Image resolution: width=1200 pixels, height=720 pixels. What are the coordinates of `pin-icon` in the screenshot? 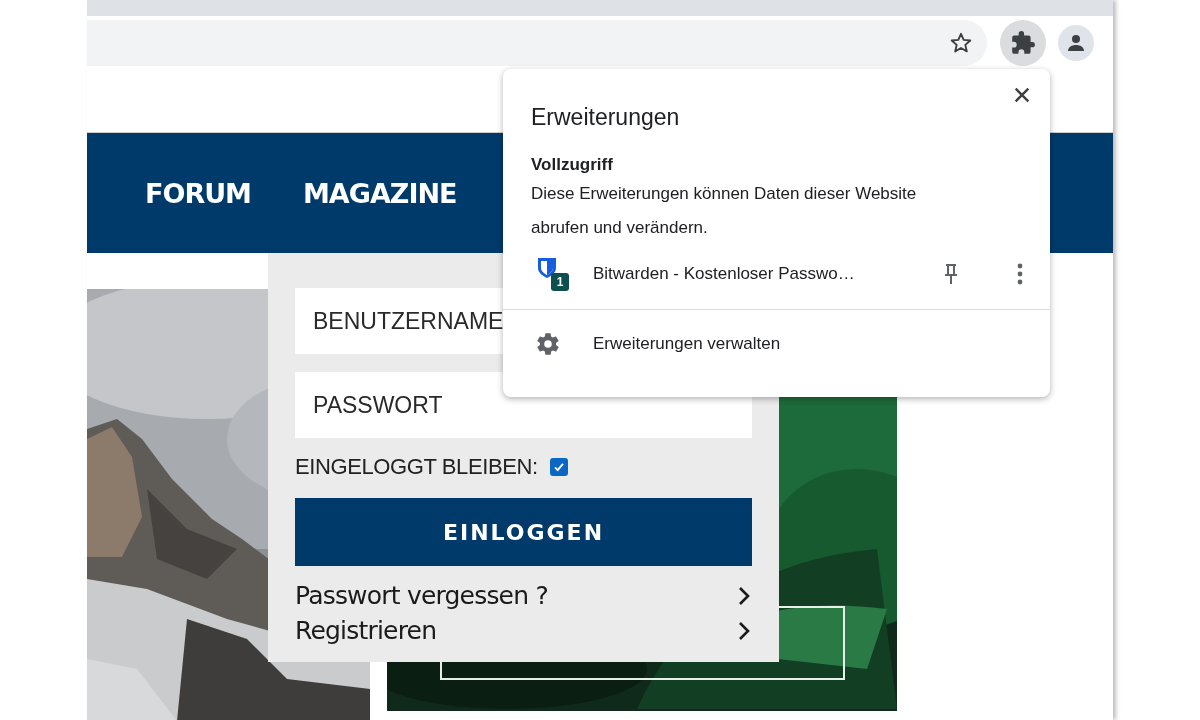 It's located at (951, 274).